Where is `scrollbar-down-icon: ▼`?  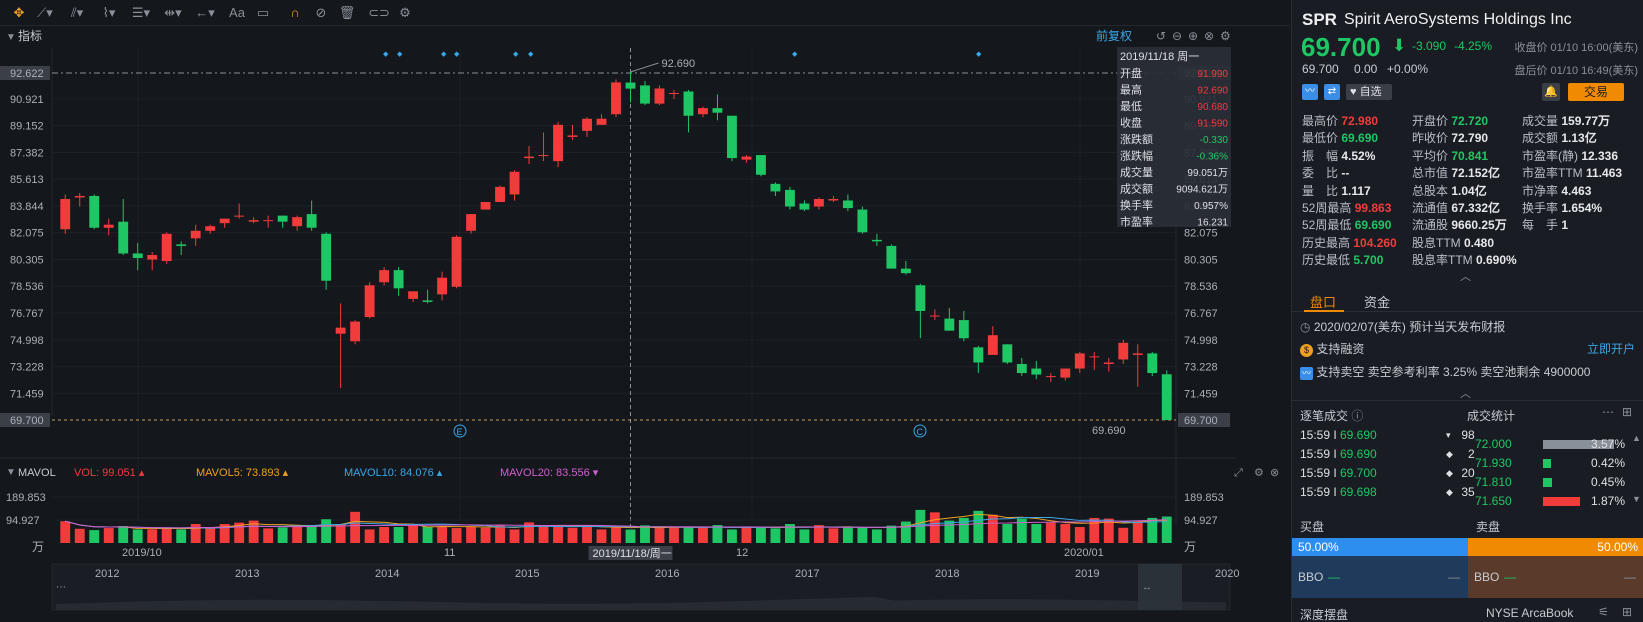
scrollbar-down-icon: ▼ is located at coordinates (1636, 499).